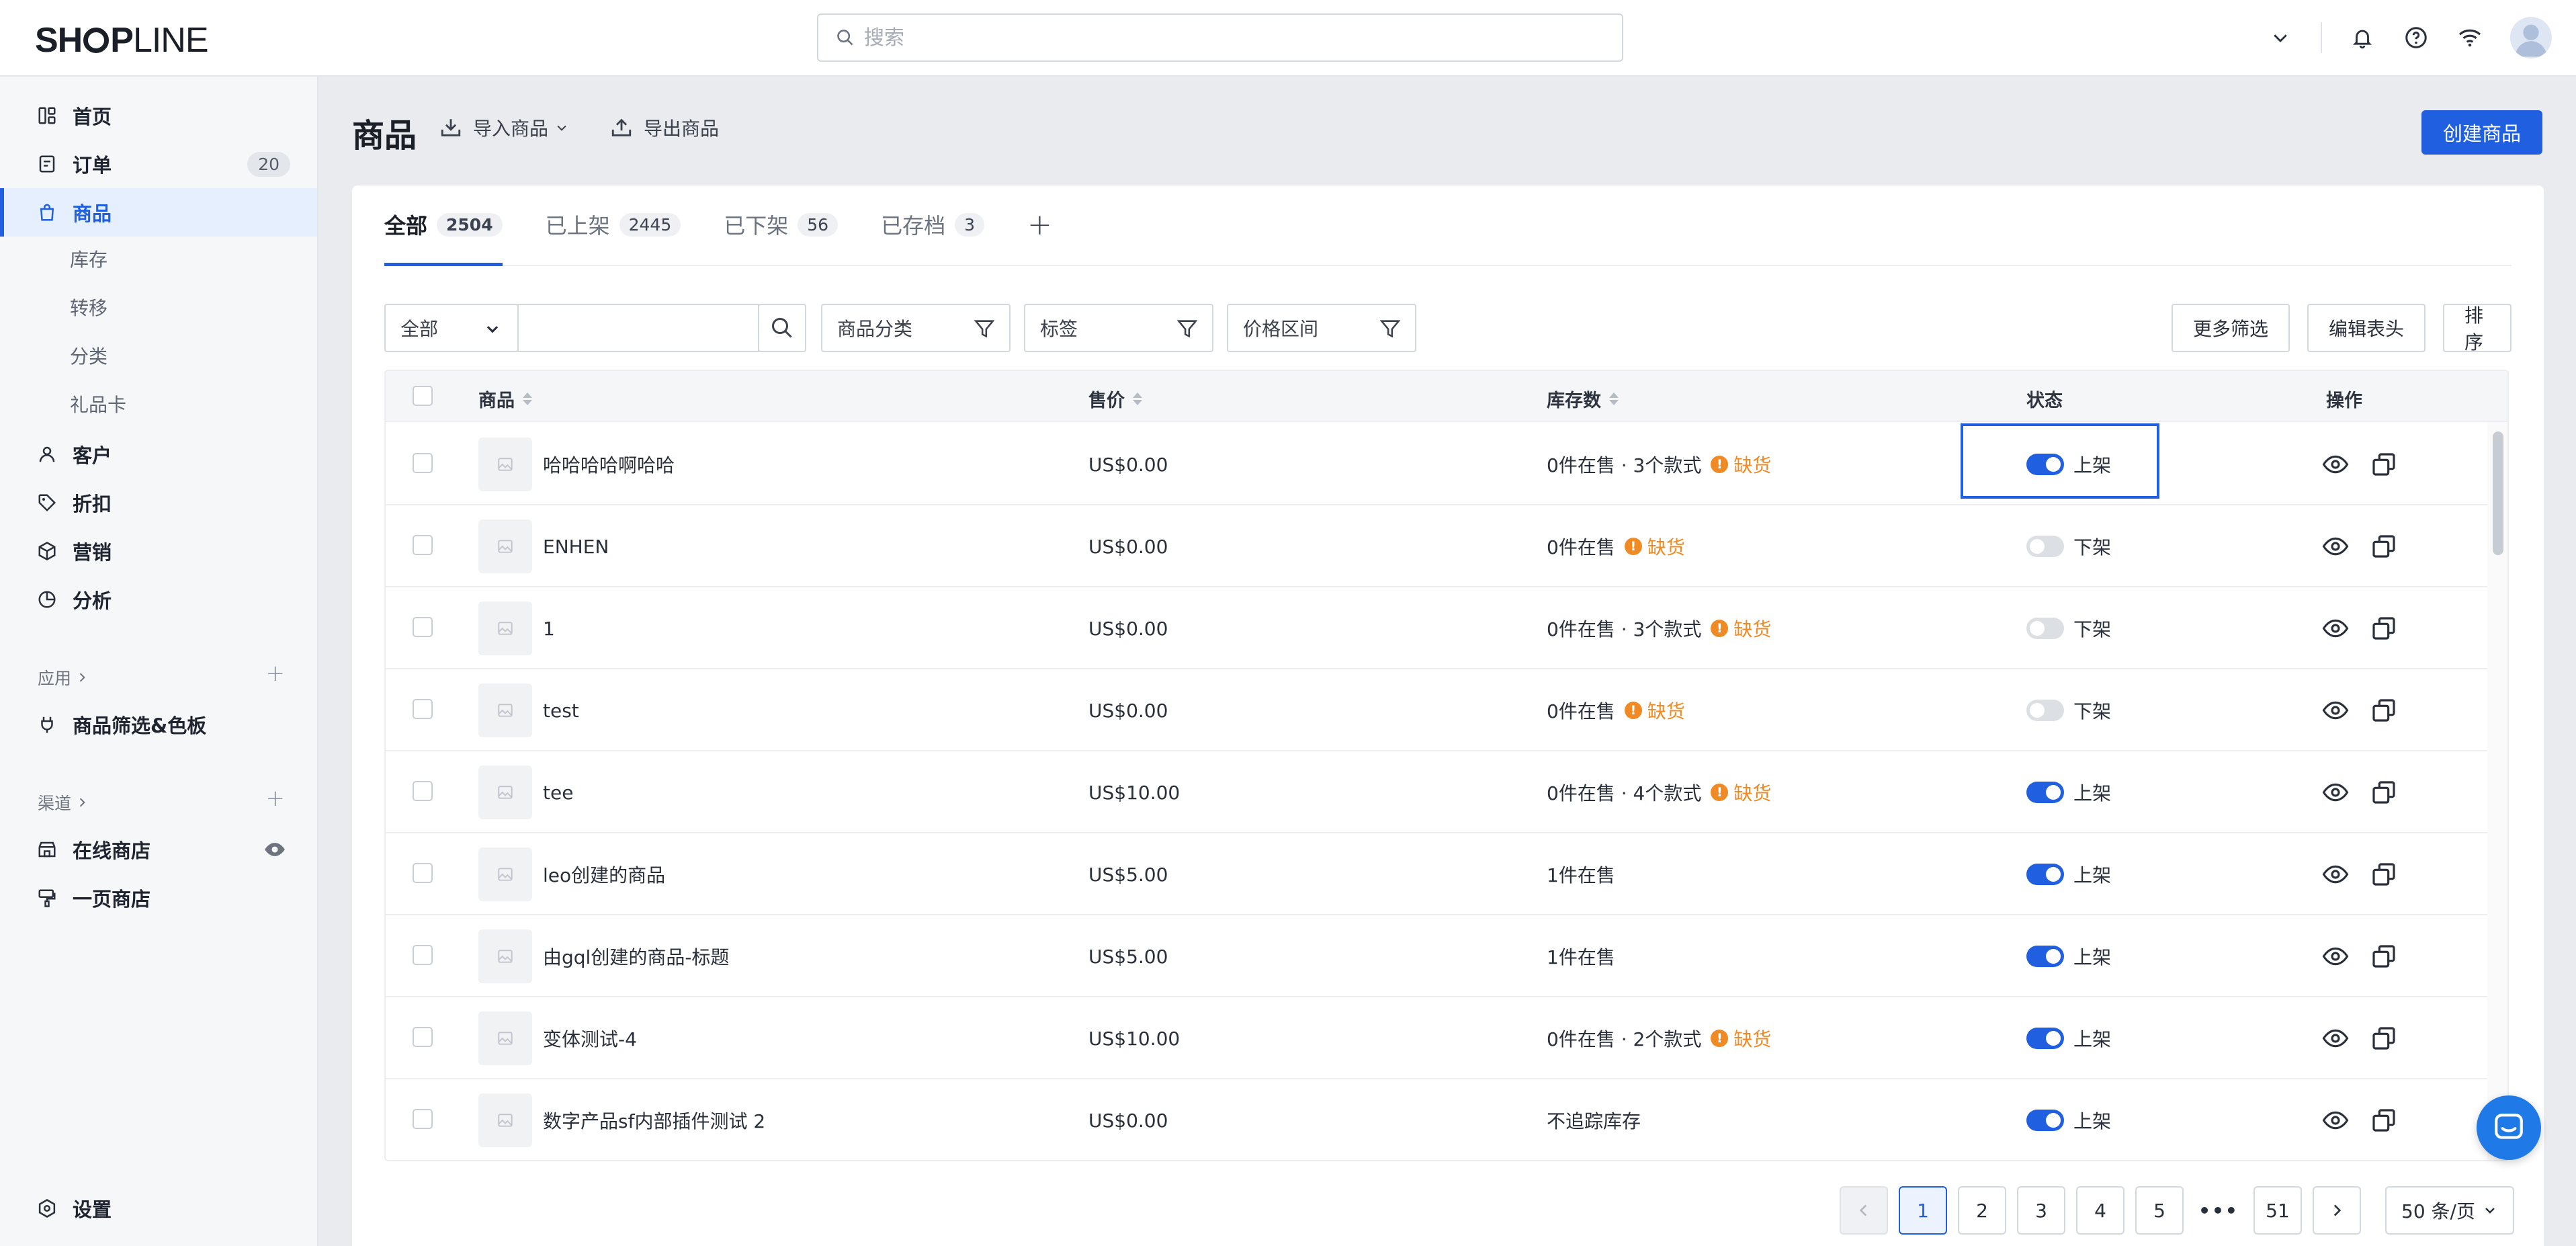  Describe the element at coordinates (89, 355) in the screenshot. I see `sidebar-subitem-categories: 分类` at that location.